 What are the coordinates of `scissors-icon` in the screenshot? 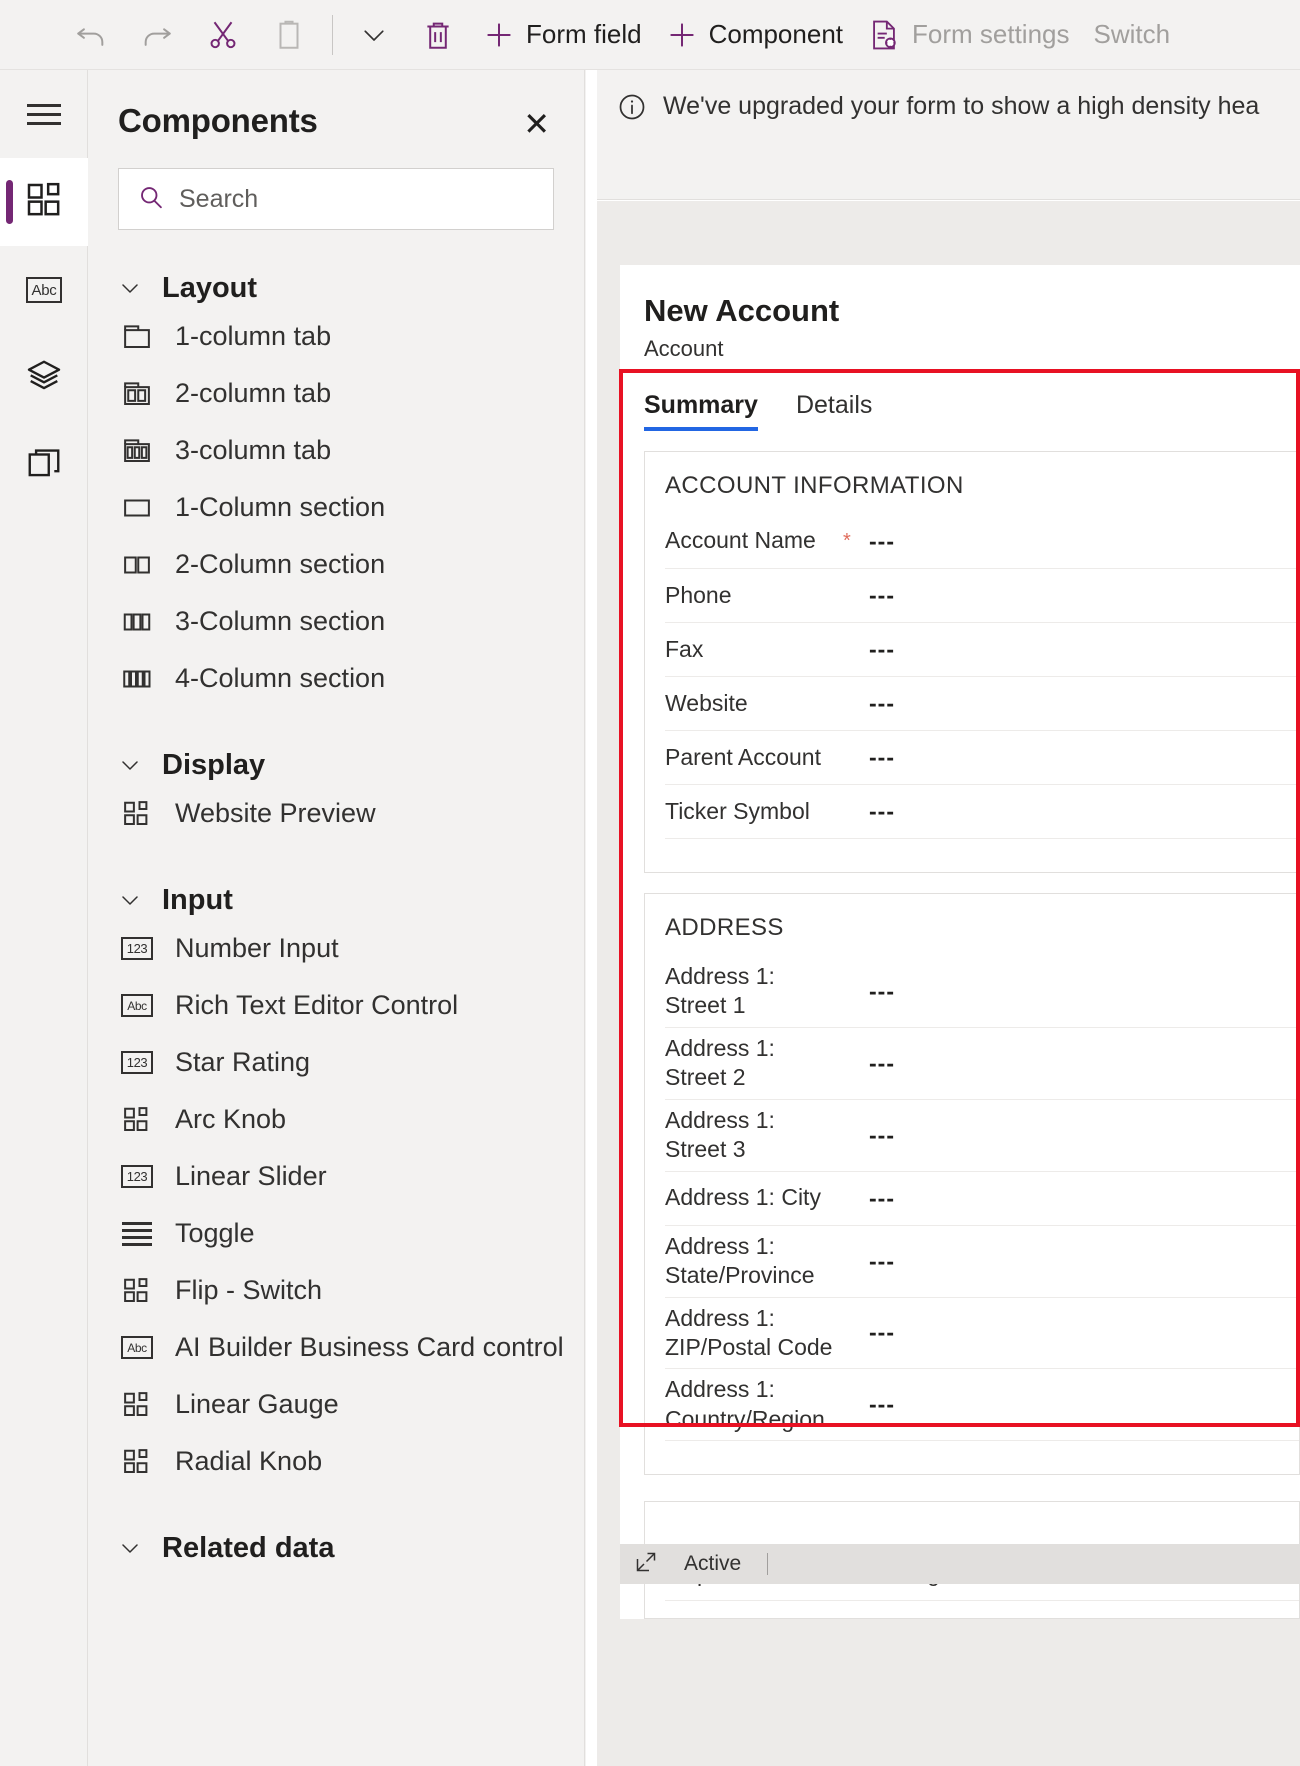 It's located at (223, 35).